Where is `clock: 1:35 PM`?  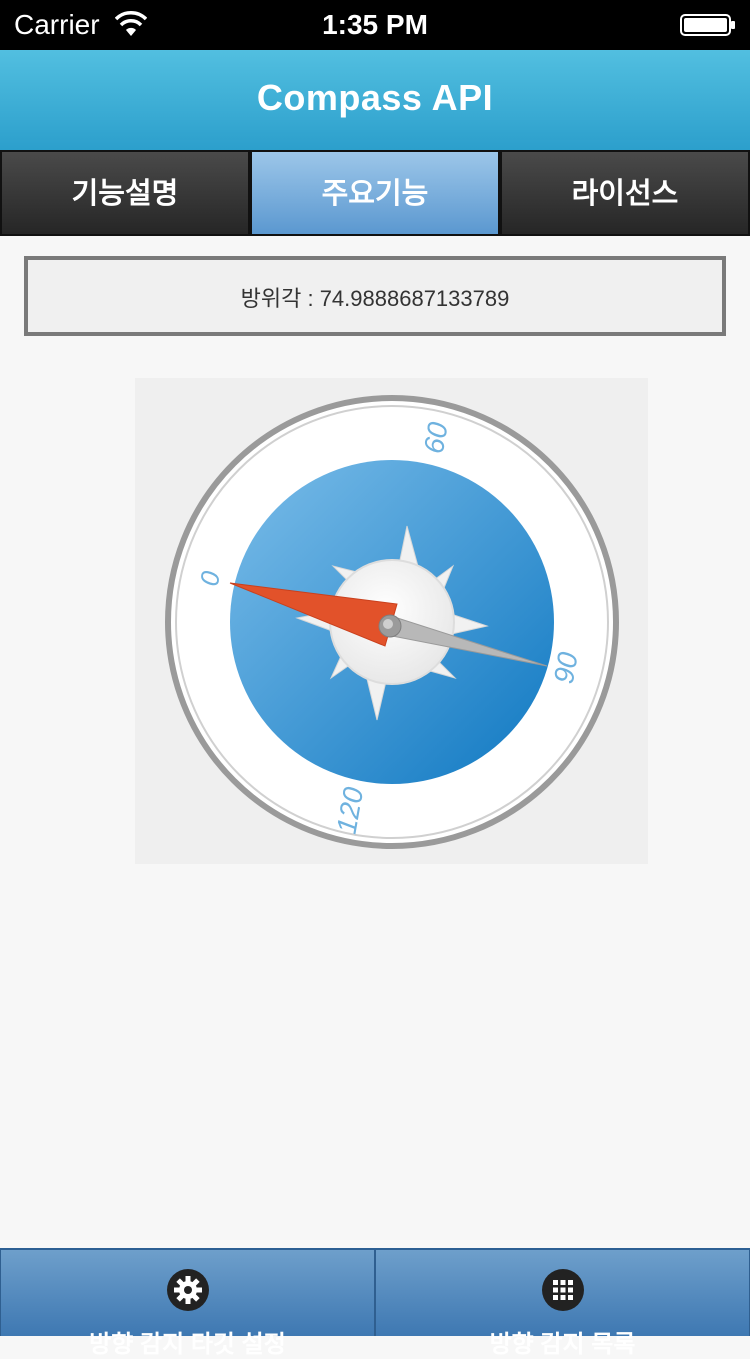
clock: 1:35 PM is located at coordinates (375, 24).